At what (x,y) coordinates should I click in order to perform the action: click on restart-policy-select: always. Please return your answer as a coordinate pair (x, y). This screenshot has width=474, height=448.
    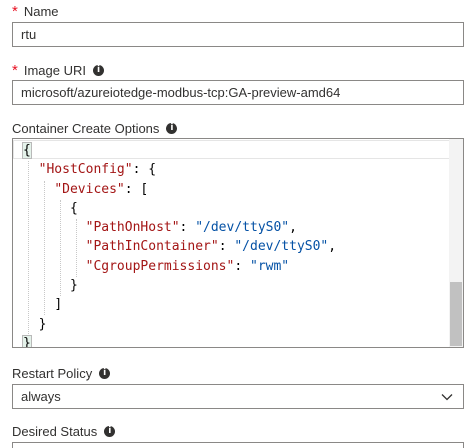
    Looking at the image, I should click on (238, 396).